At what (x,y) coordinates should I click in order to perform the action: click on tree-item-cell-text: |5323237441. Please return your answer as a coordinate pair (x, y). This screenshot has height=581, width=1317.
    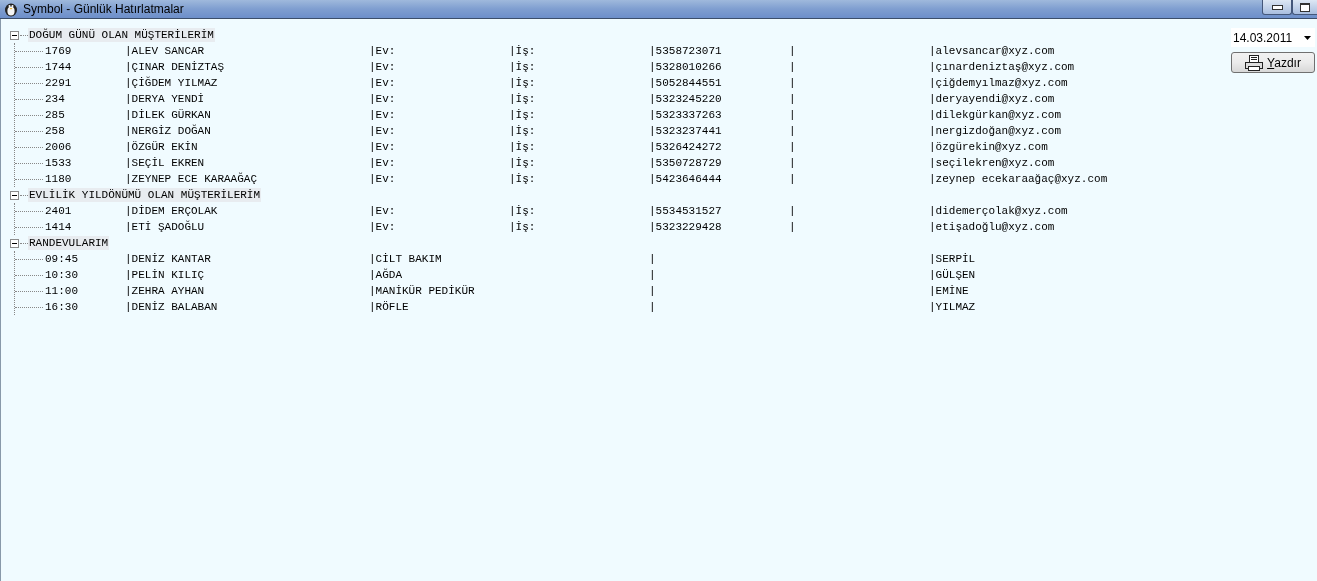
    Looking at the image, I should click on (686, 131).